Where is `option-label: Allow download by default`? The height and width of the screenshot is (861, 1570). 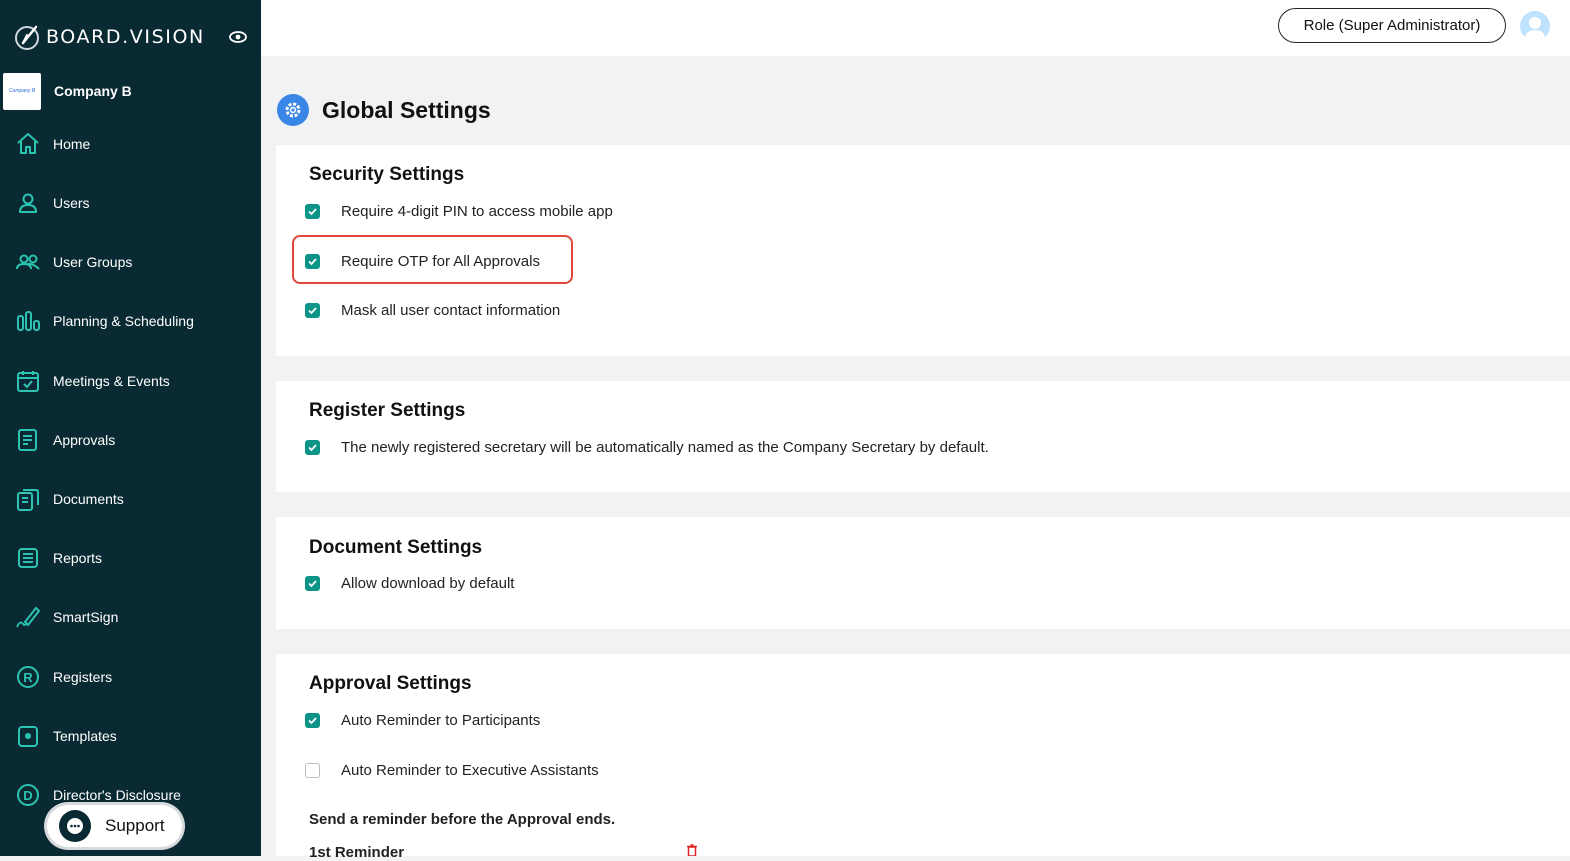 option-label: Allow download by default is located at coordinates (428, 583).